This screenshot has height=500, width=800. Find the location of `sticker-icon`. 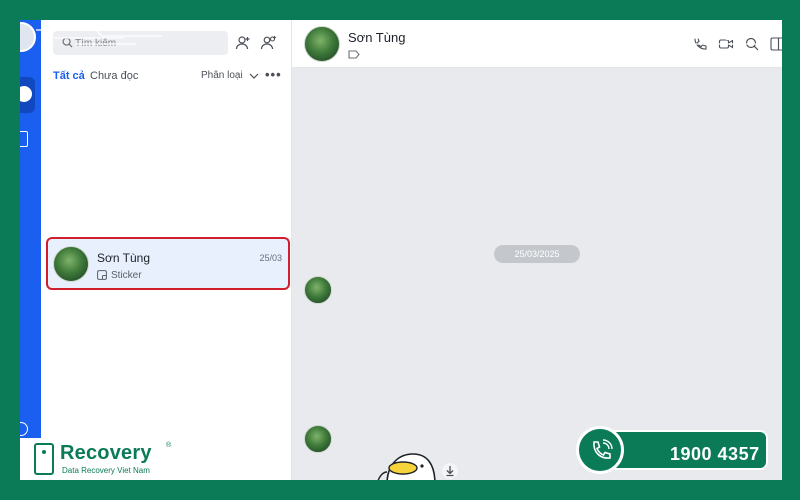

sticker-icon is located at coordinates (102, 275).